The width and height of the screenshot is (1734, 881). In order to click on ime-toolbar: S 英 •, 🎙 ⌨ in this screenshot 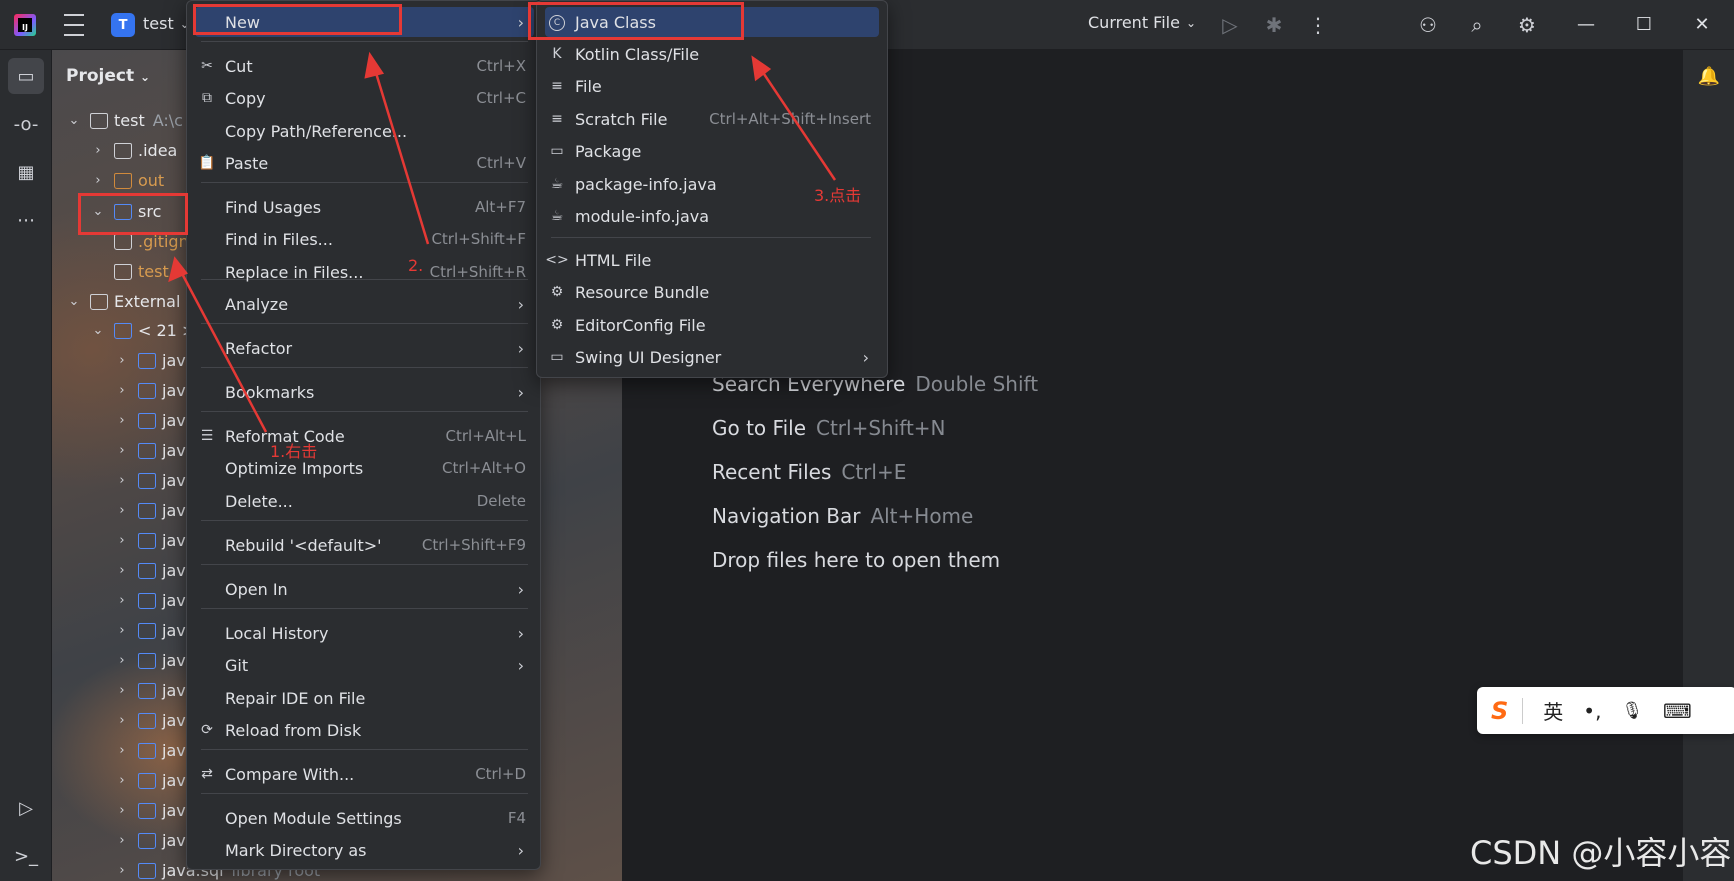, I will do `click(1605, 710)`.